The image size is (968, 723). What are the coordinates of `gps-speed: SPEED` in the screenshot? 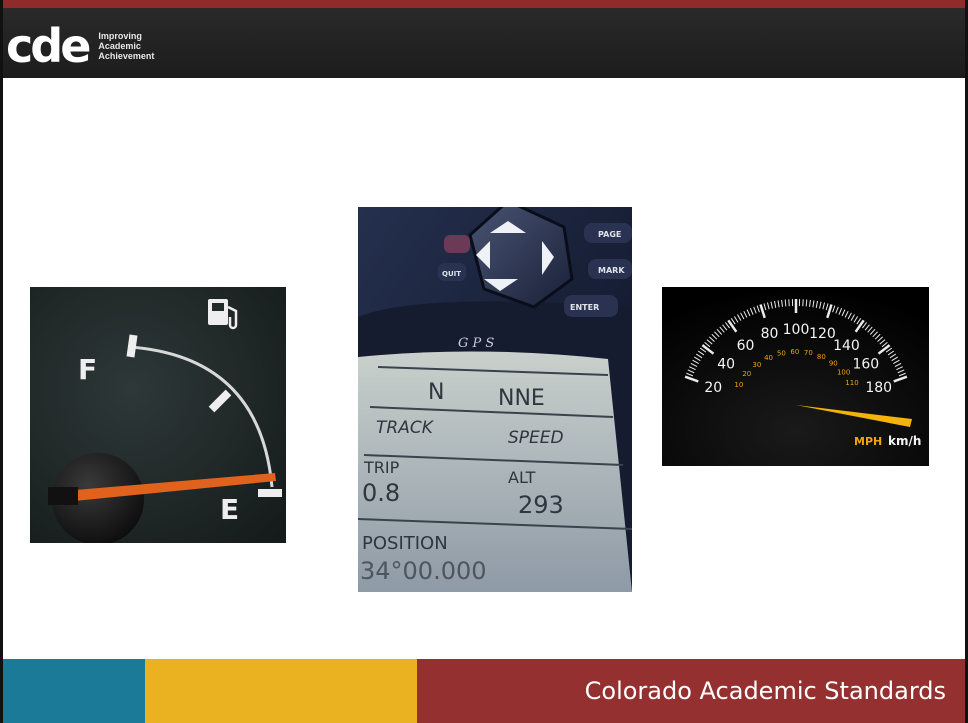 It's located at (536, 438).